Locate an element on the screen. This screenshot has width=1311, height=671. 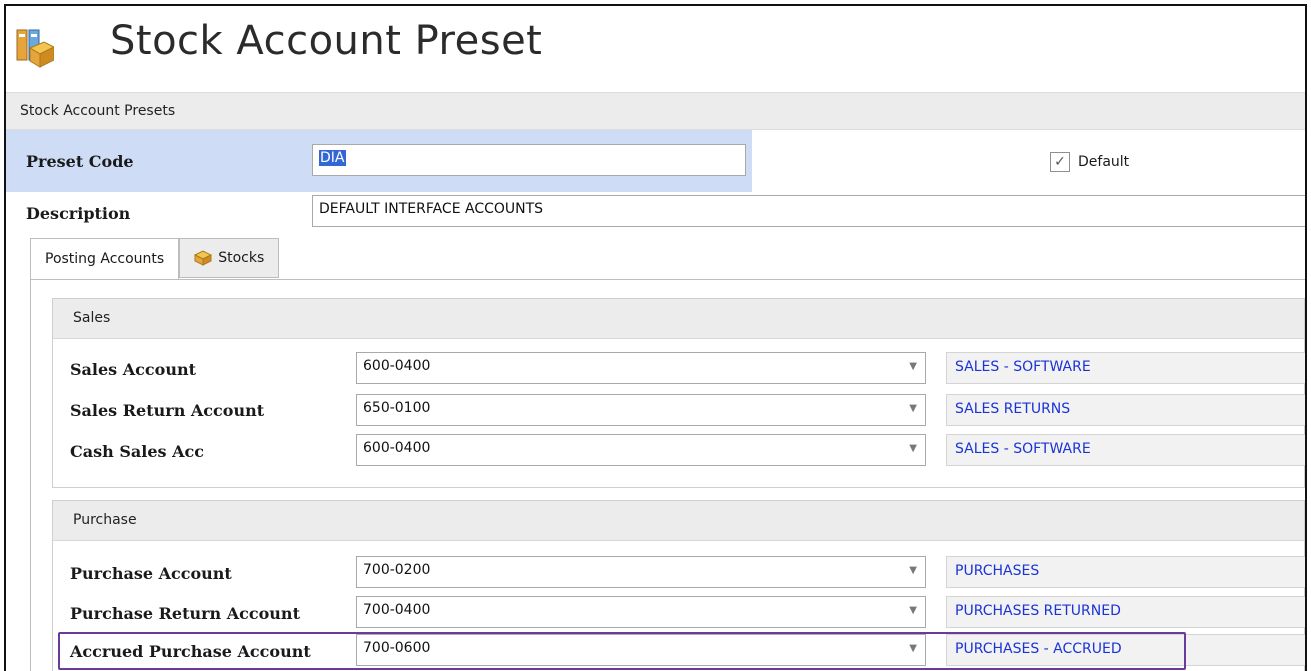
accrued-purchase-account-label: Accrued Purchase Account is located at coordinates (190, 651).